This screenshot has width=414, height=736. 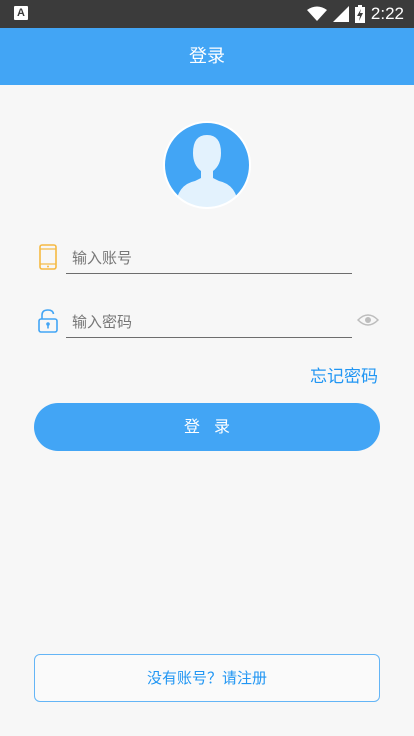 I want to click on status-icons: 2:22, so click(x=355, y=14).